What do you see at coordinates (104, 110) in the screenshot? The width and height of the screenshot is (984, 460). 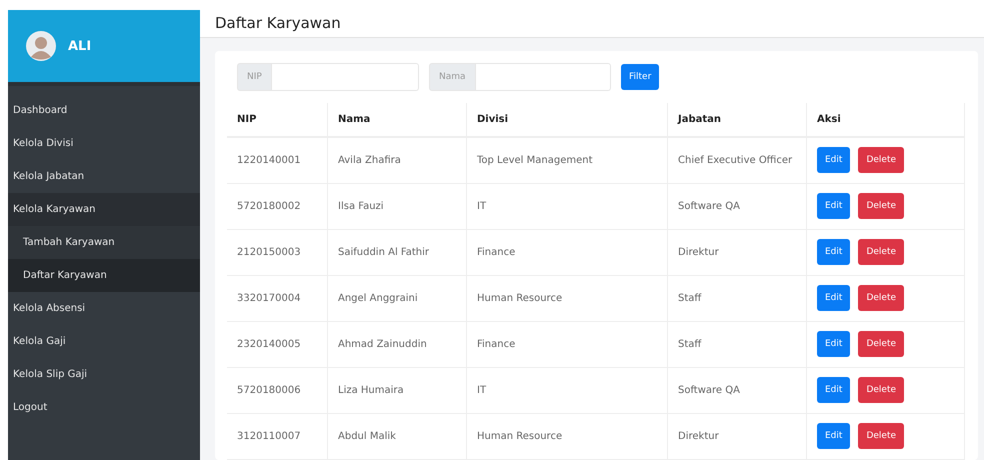 I see `menu-item: Dashboard` at bounding box center [104, 110].